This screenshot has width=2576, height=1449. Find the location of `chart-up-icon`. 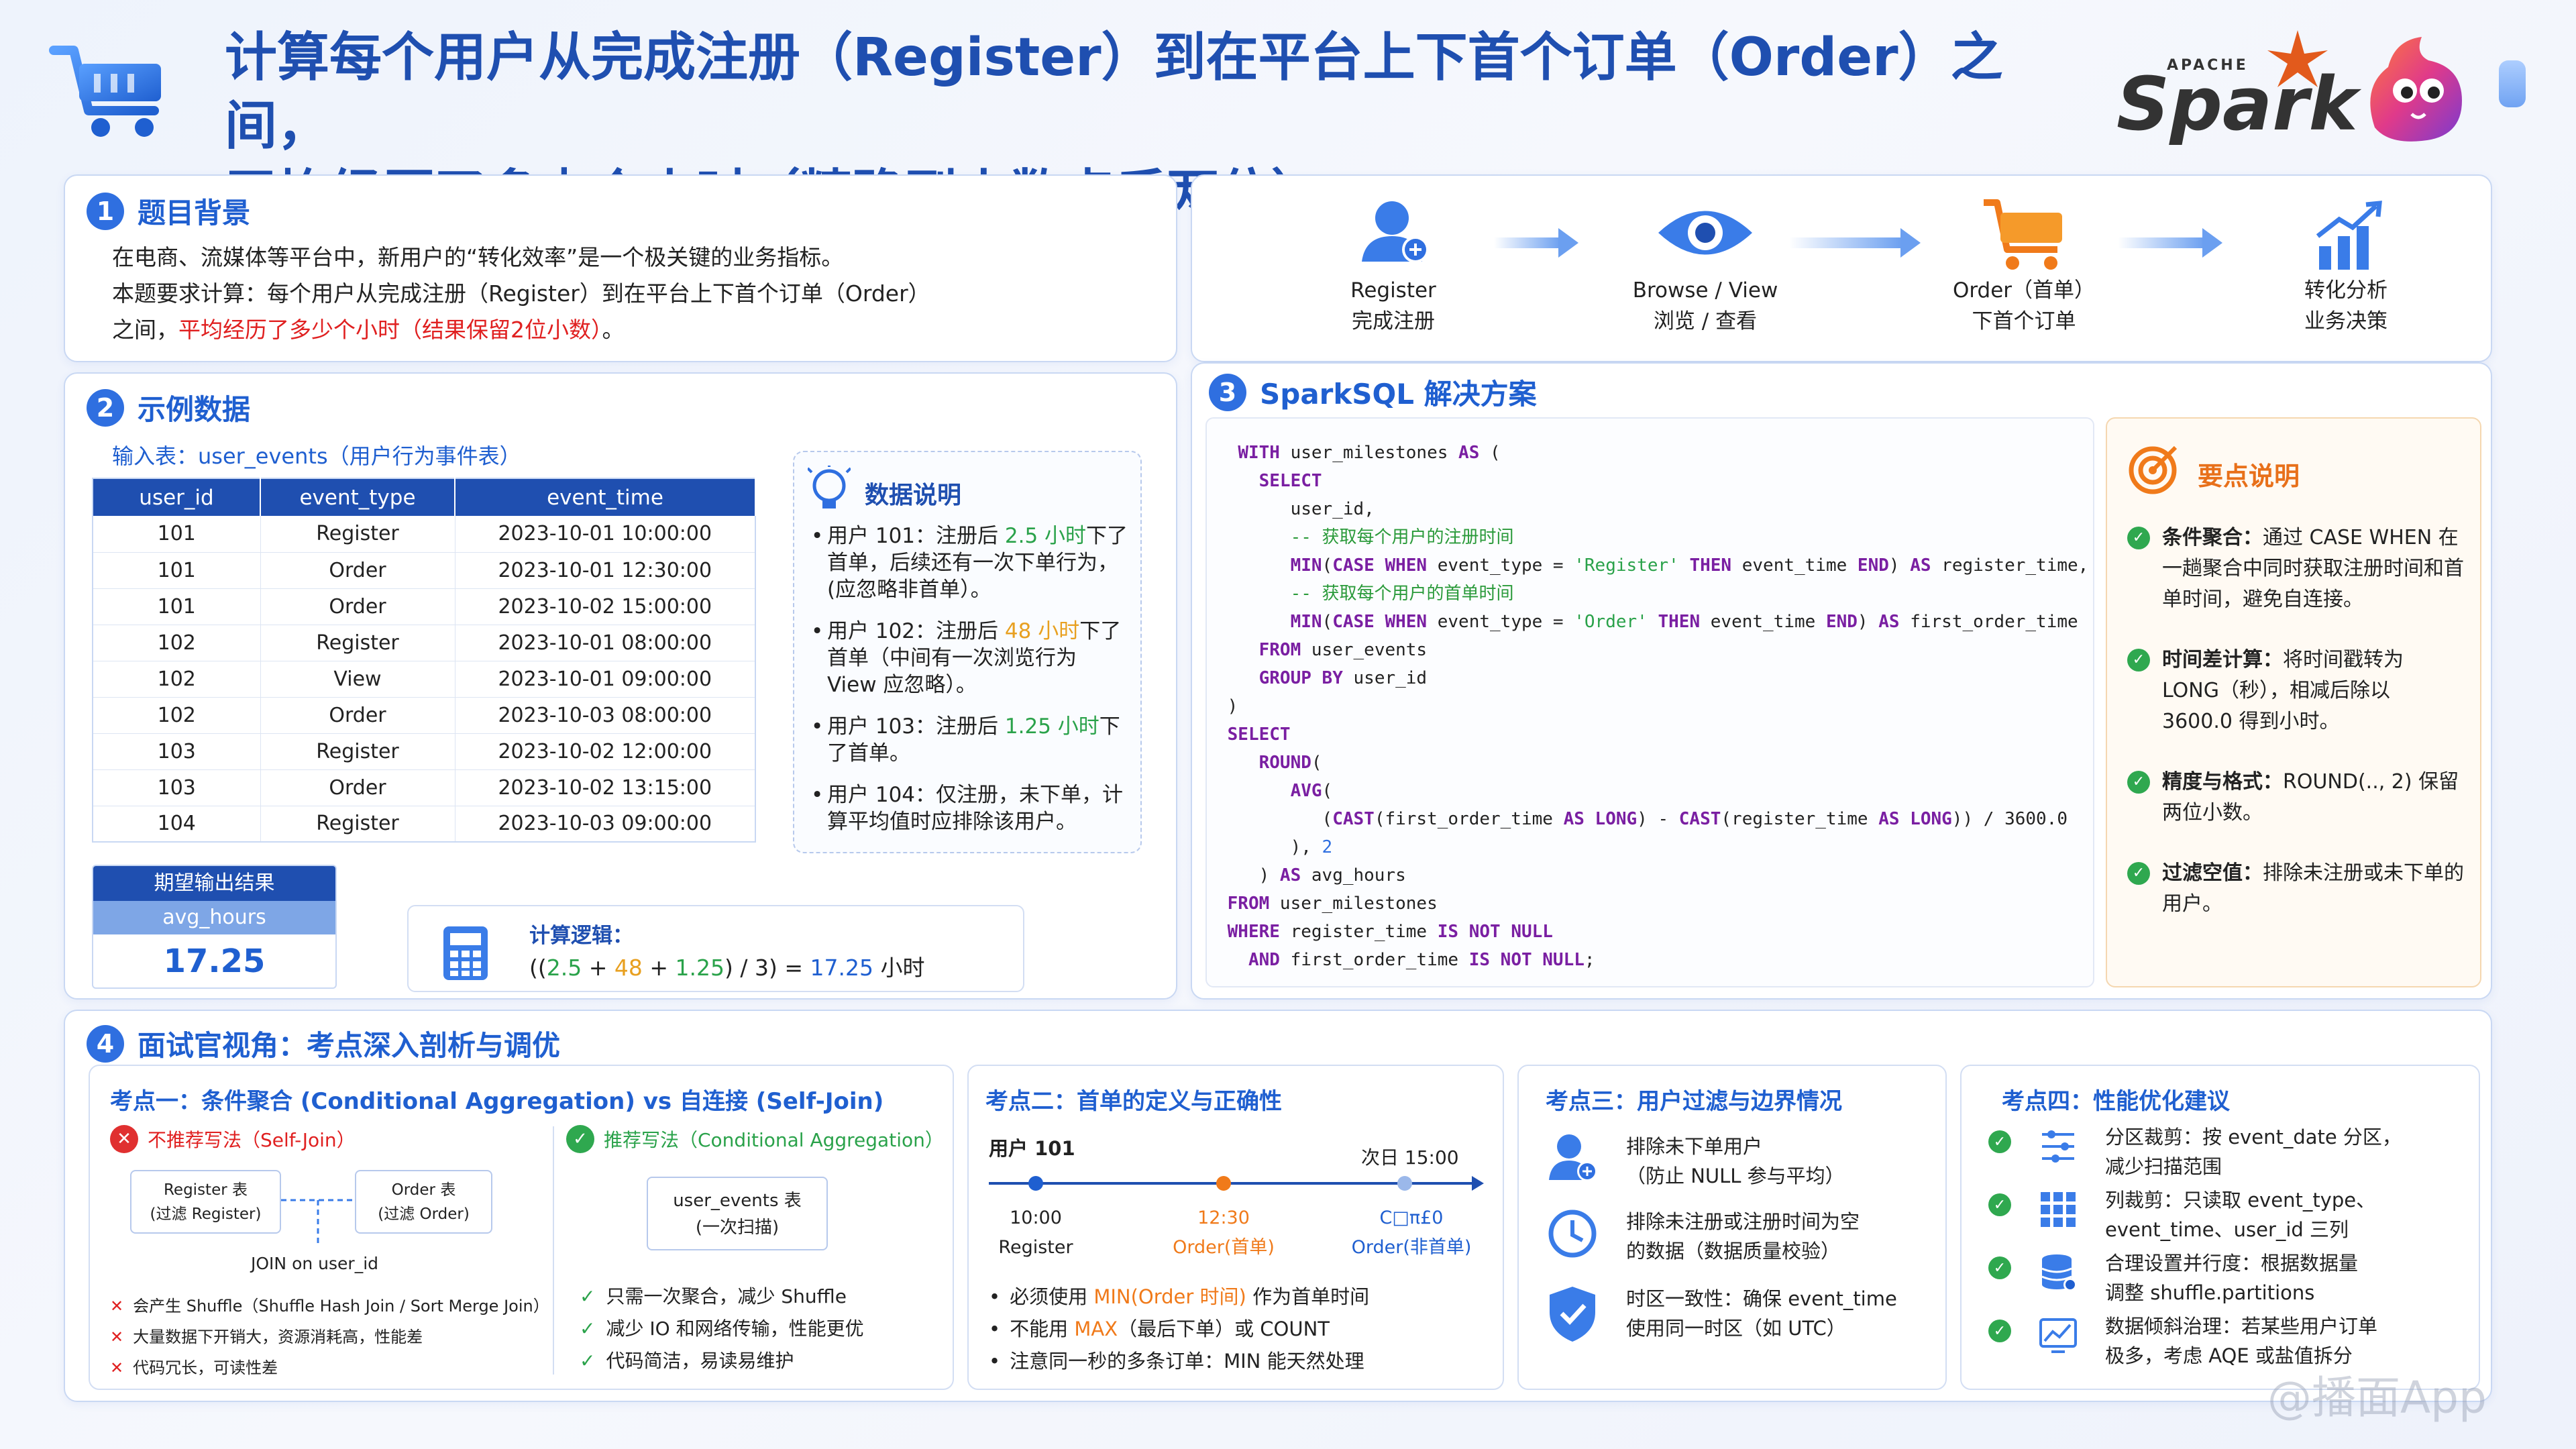

chart-up-icon is located at coordinates (2349, 235).